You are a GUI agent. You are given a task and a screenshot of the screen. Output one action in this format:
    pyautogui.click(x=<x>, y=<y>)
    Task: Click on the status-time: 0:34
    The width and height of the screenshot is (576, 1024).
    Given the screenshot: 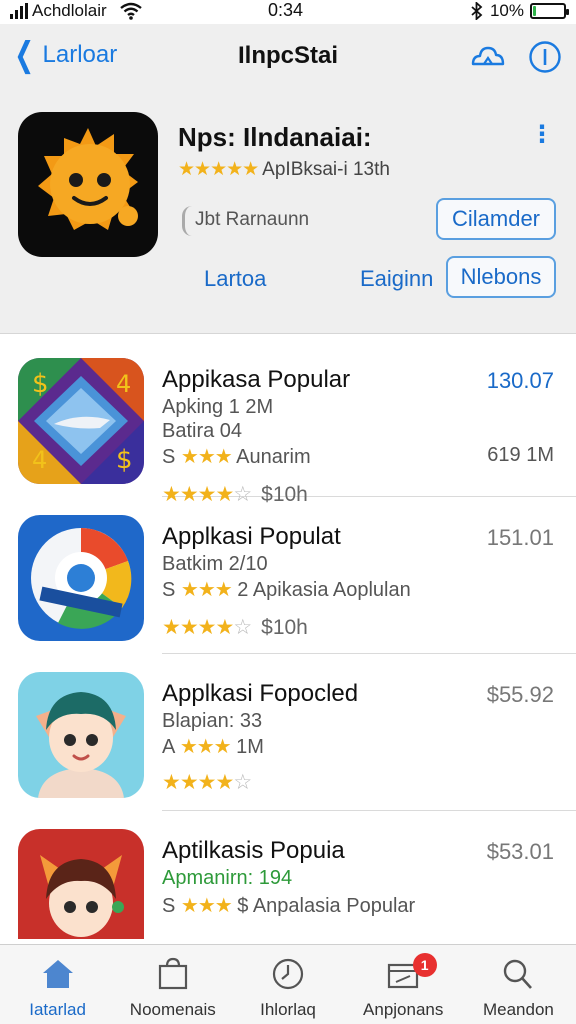 What is the action you would take?
    pyautogui.click(x=286, y=10)
    